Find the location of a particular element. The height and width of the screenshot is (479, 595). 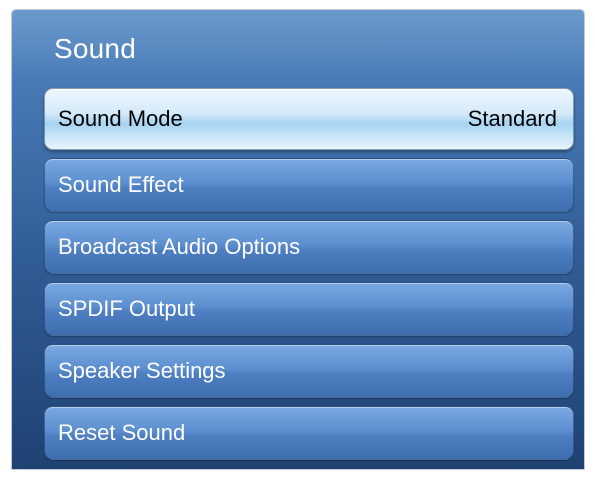

menu-item-speaker-settings: Speaker Settings is located at coordinates (309, 371).